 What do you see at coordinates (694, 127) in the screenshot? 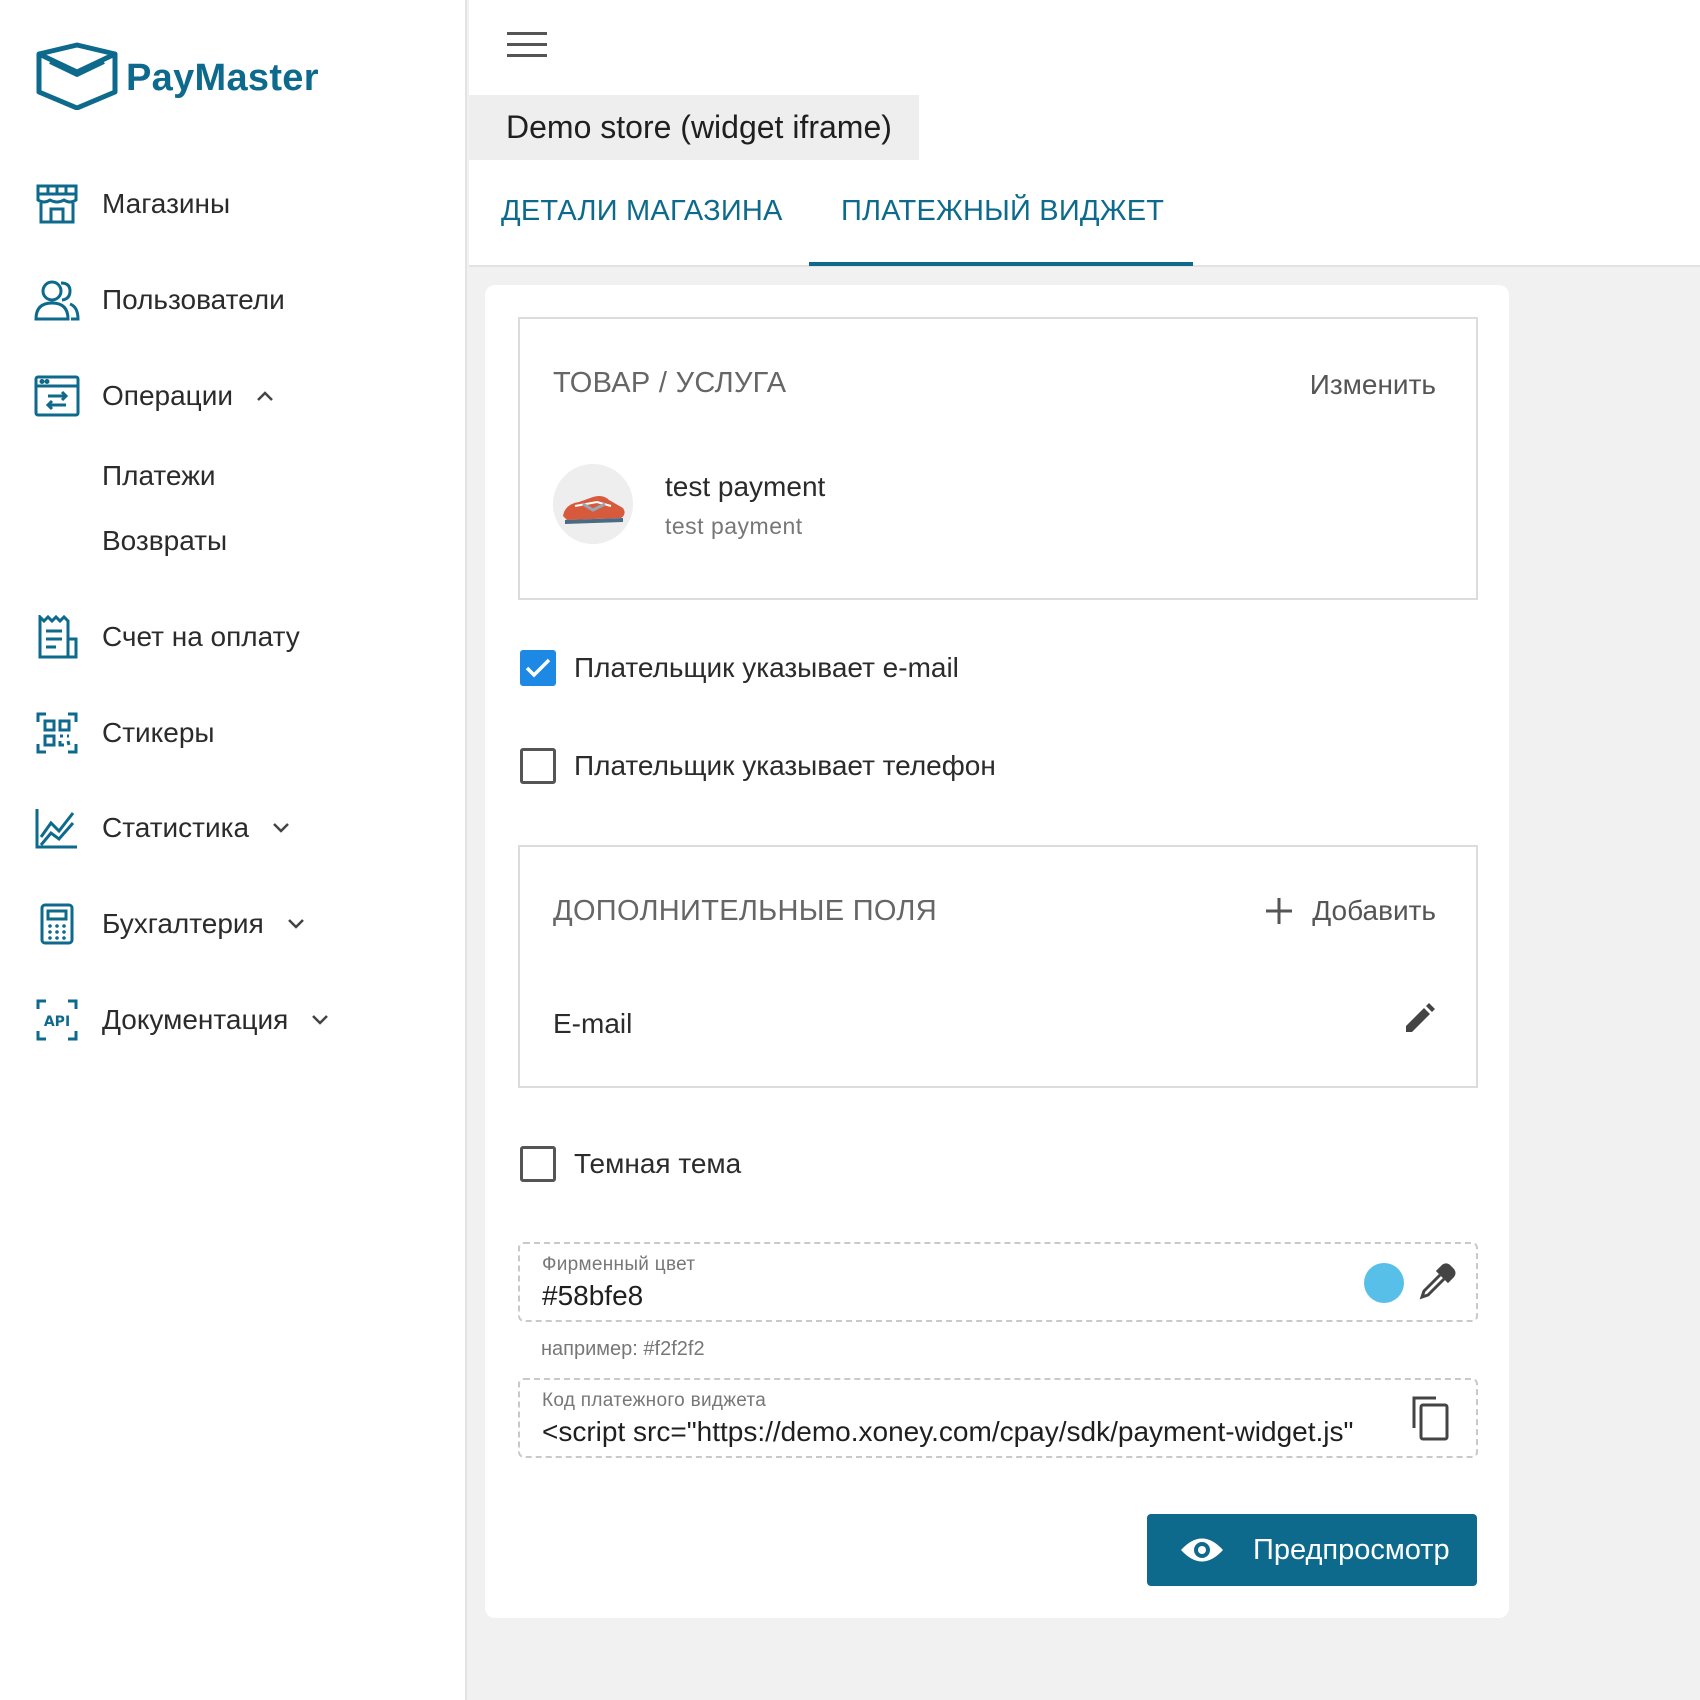
I see `store-title: Demo store (widget iframe)` at bounding box center [694, 127].